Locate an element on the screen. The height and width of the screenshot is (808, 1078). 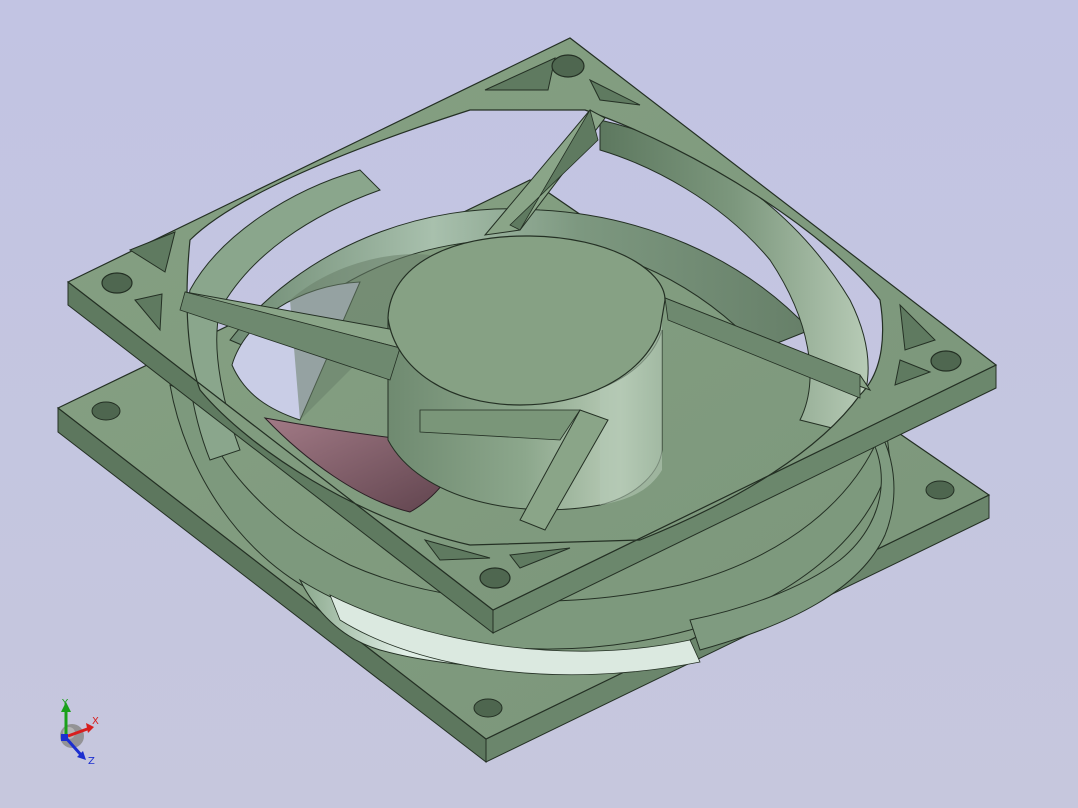
bottom-hole-right is located at coordinates (940, 490).